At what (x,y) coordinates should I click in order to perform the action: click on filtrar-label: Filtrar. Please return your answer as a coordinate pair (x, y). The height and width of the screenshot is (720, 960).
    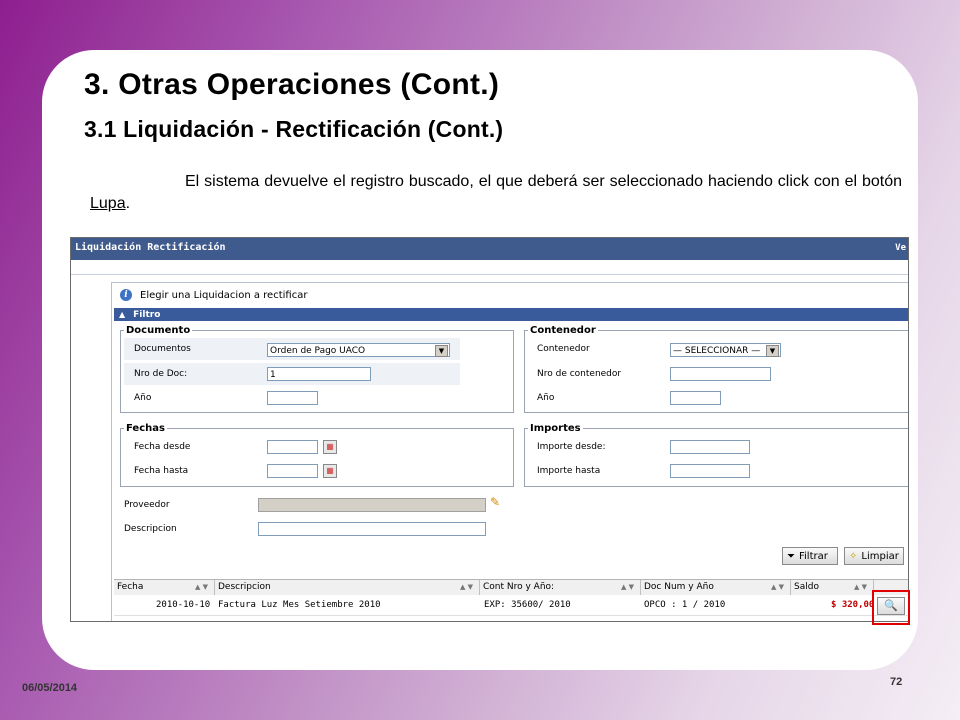
    Looking at the image, I should click on (813, 556).